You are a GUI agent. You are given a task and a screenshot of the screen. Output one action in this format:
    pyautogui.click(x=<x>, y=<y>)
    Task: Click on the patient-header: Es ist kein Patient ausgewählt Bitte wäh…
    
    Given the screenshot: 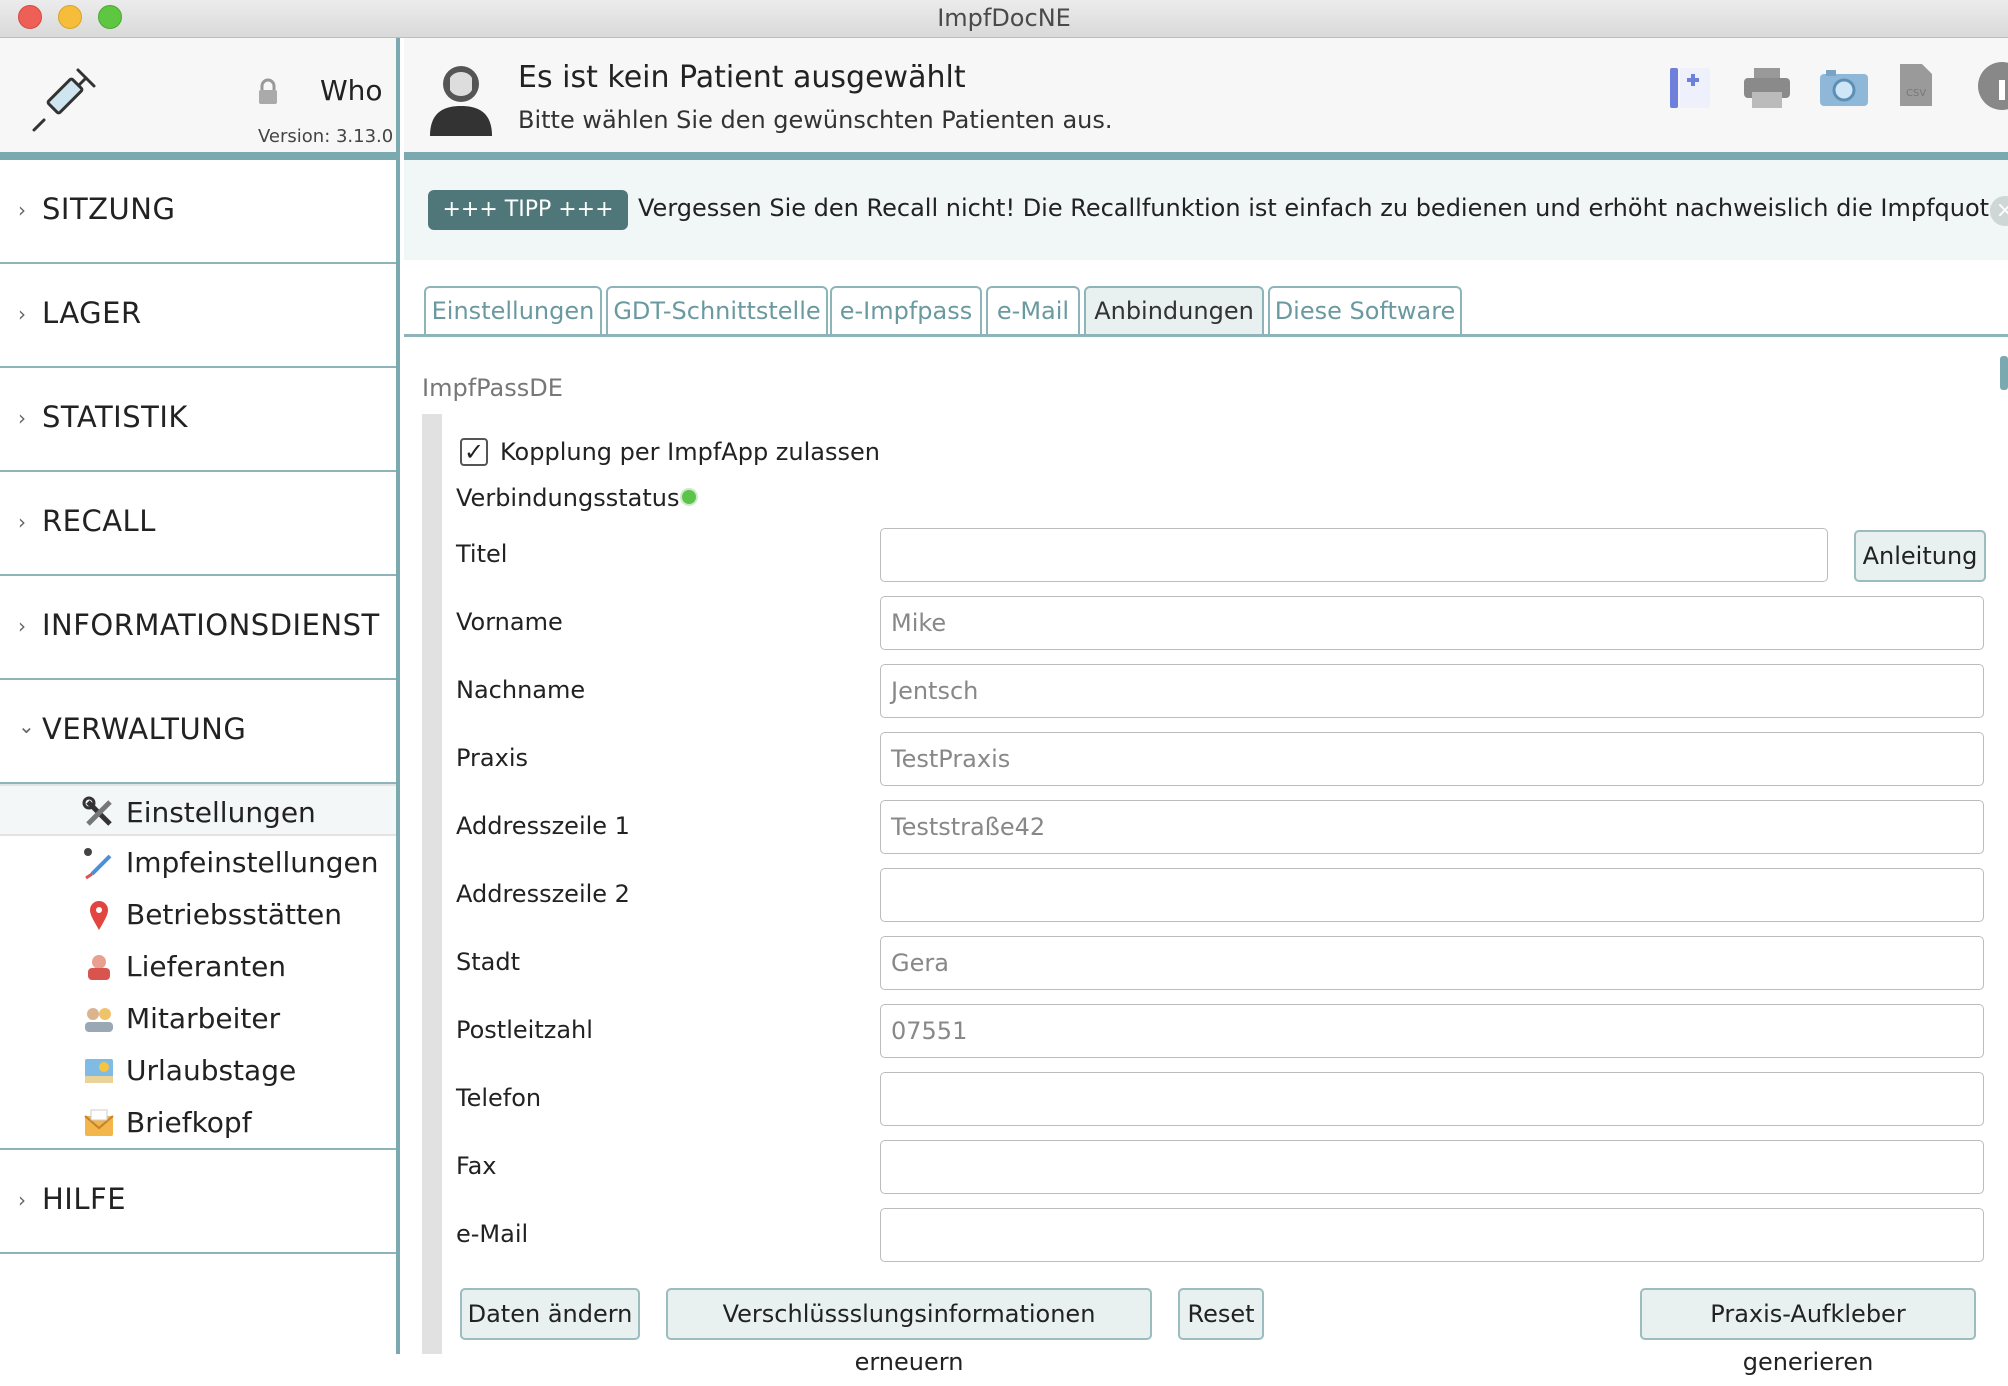 What is the action you would take?
    pyautogui.click(x=1206, y=95)
    